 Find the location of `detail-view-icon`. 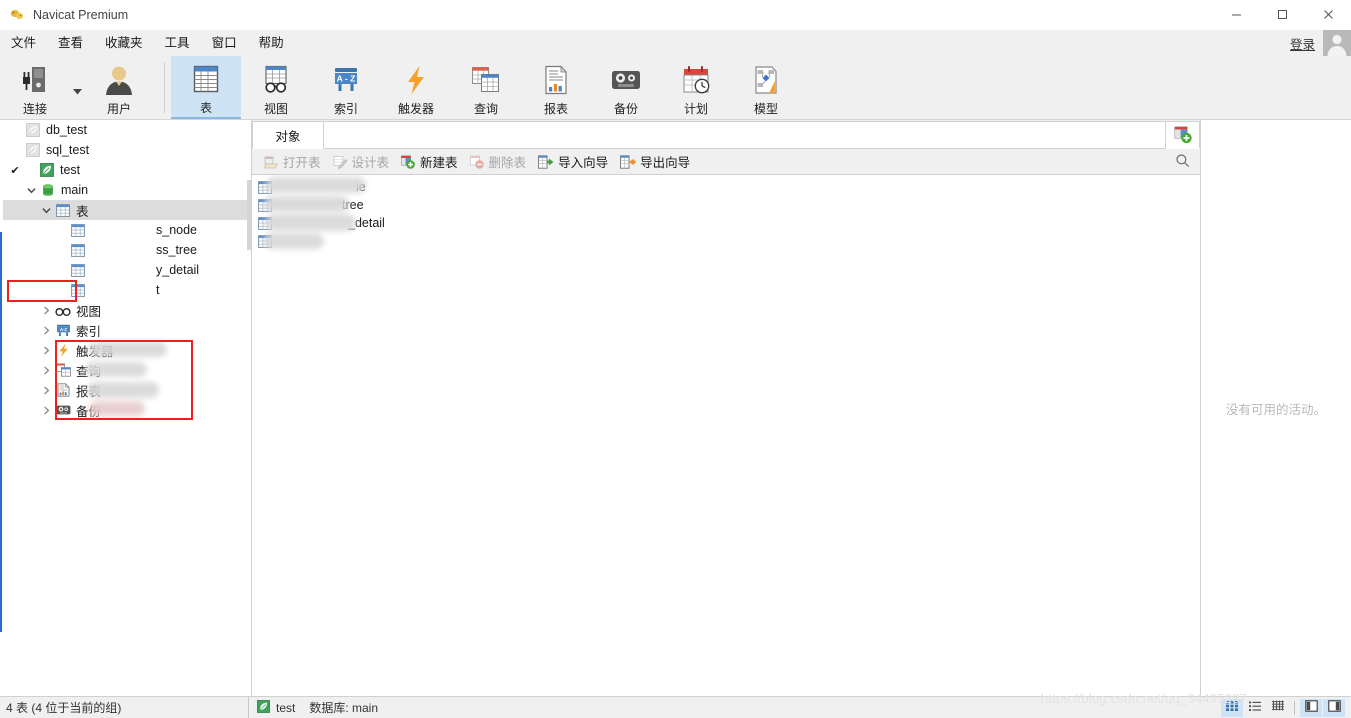

detail-view-icon is located at coordinates (1278, 707).